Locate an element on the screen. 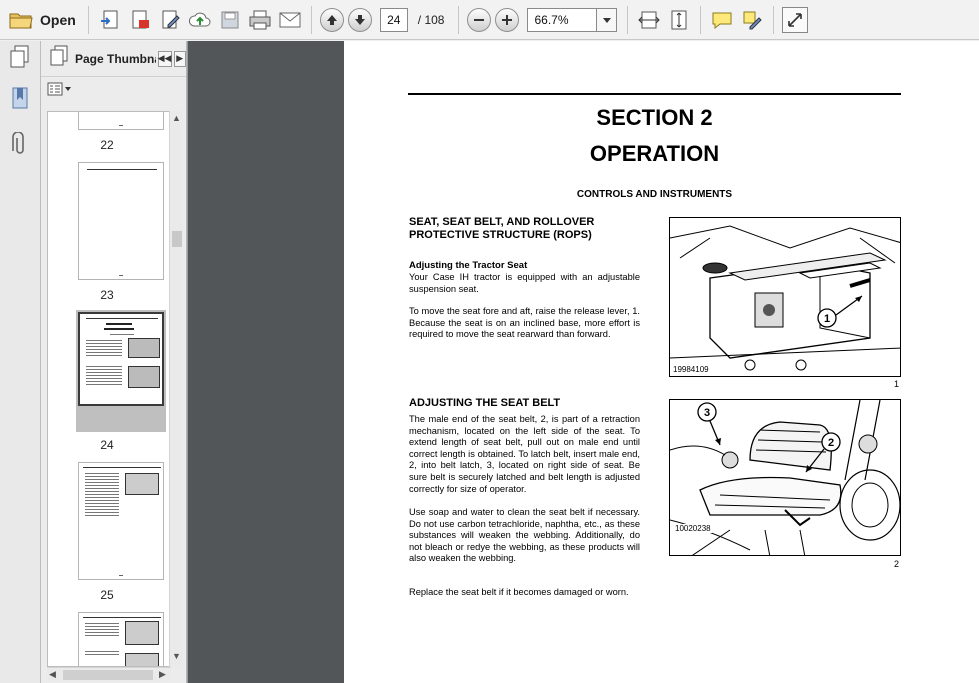 The width and height of the screenshot is (979, 683). fit-page-button is located at coordinates (679, 20).